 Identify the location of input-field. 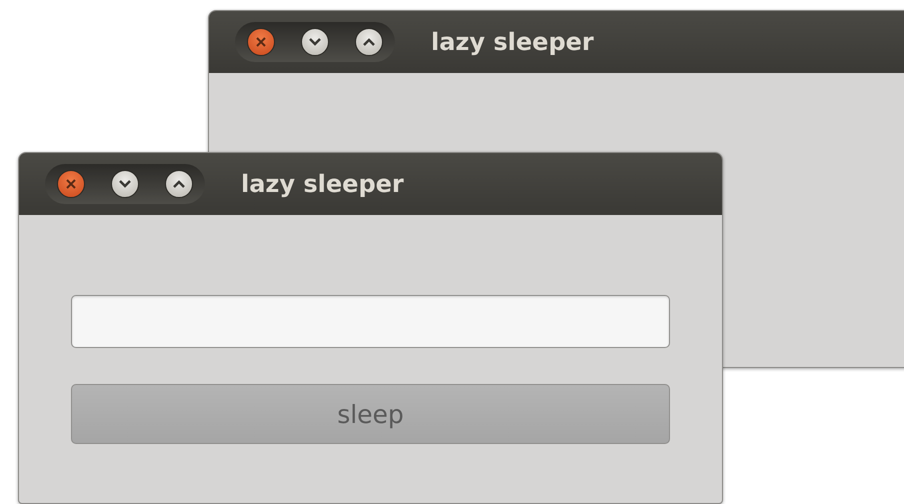
(370, 321).